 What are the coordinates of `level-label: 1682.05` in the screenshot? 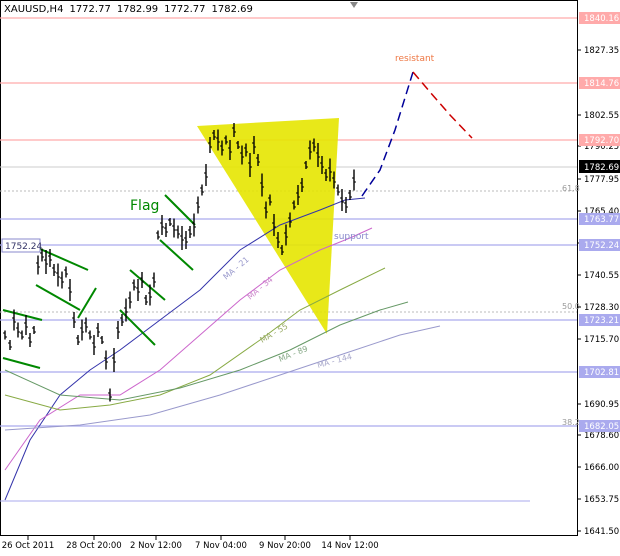 It's located at (601, 427).